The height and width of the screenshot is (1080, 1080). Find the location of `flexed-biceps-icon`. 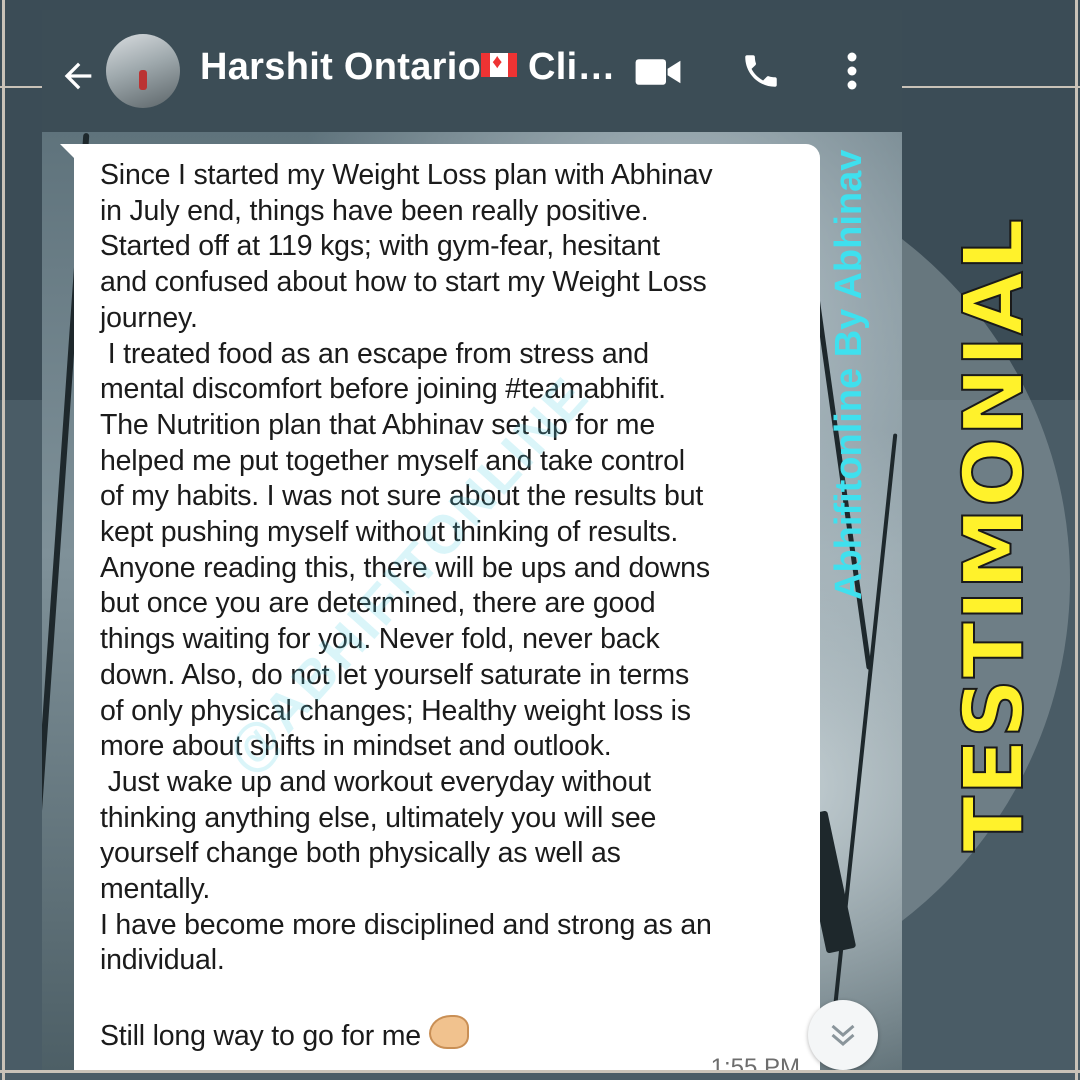

flexed-biceps-icon is located at coordinates (448, 1031).